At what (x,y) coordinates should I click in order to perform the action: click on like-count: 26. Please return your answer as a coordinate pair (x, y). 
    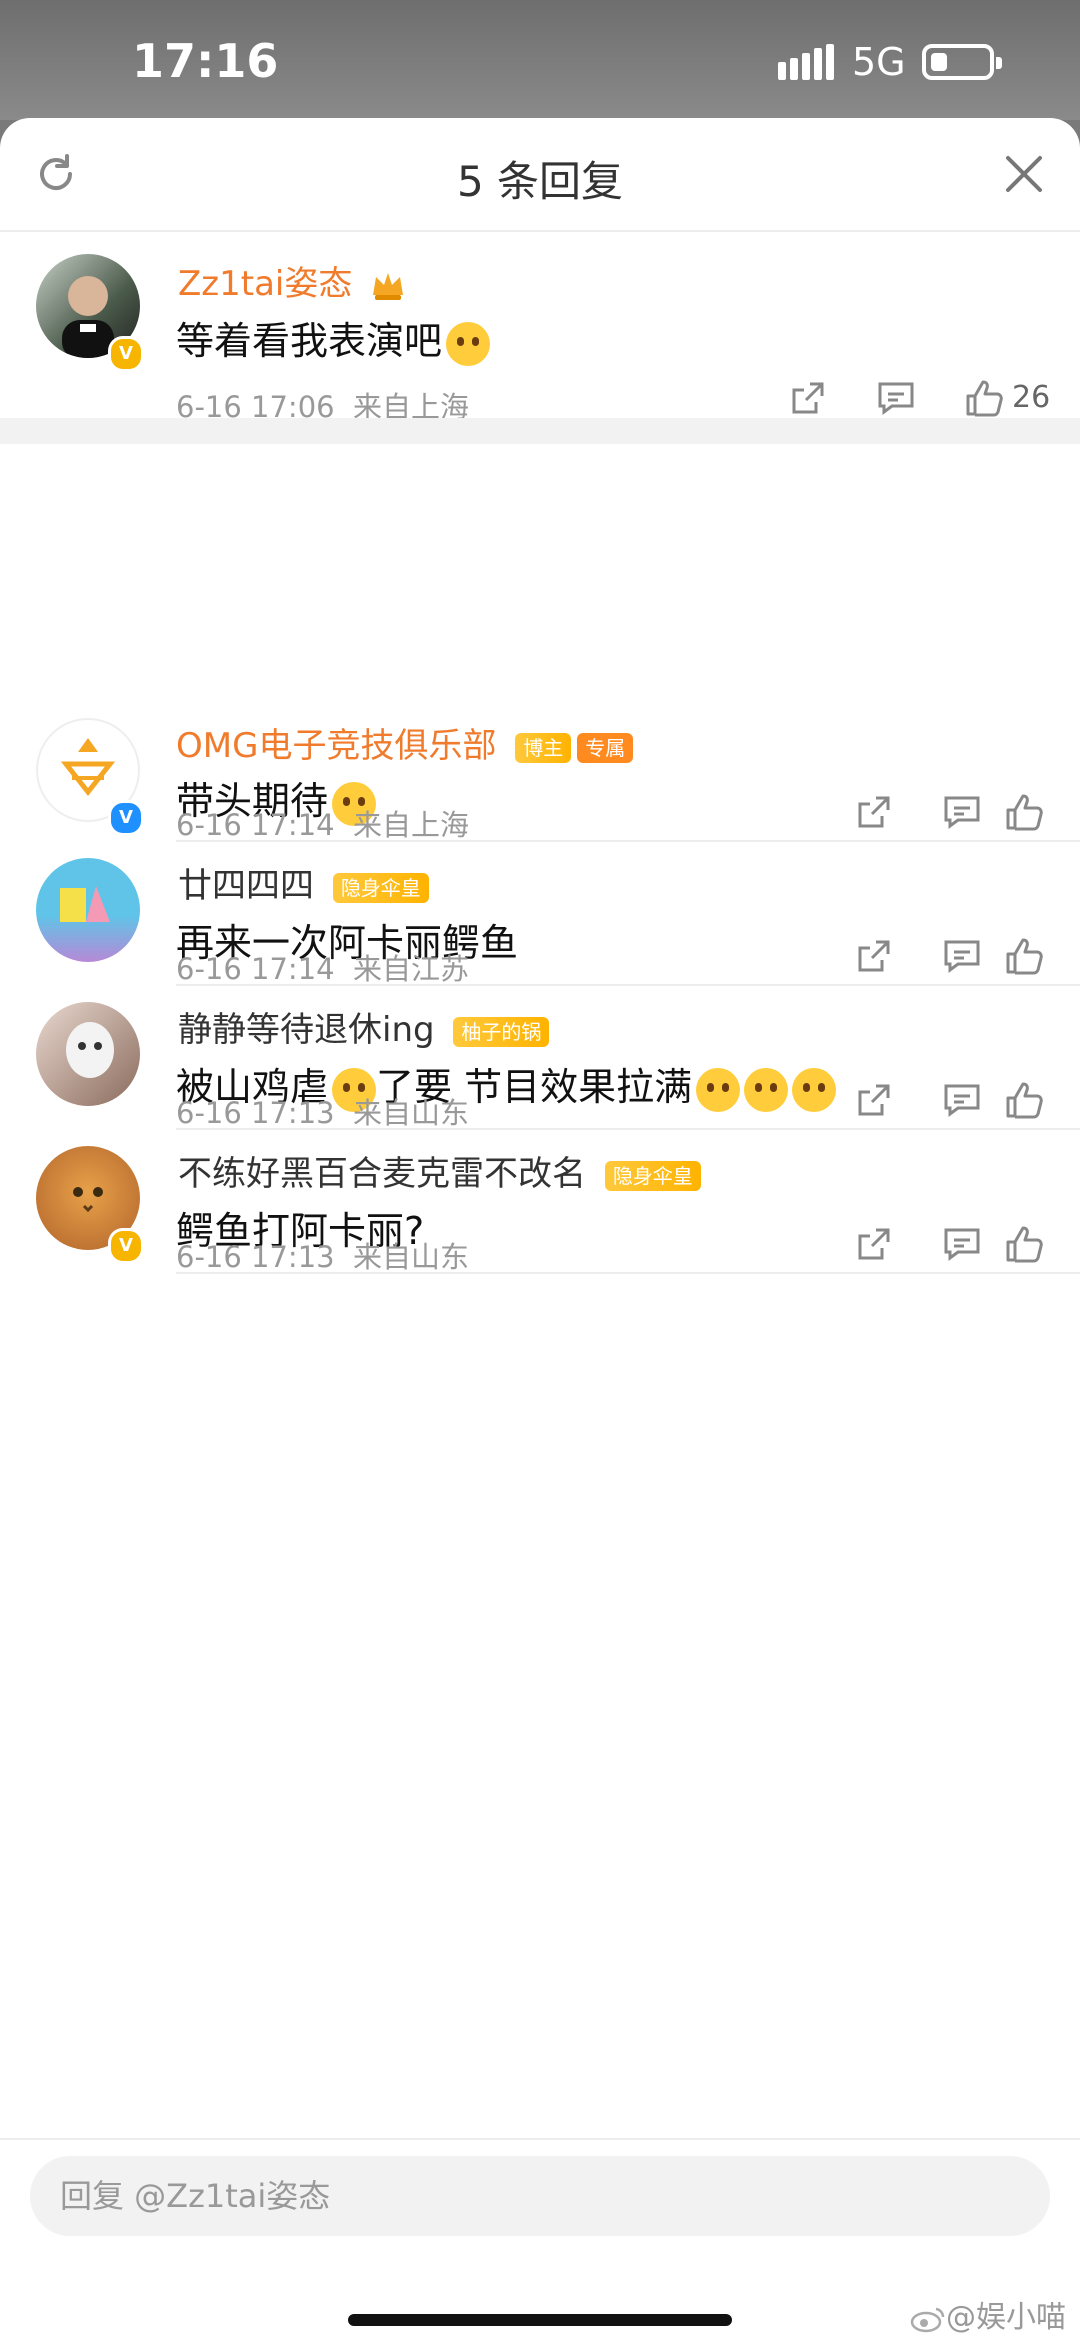
    Looking at the image, I should click on (1031, 397).